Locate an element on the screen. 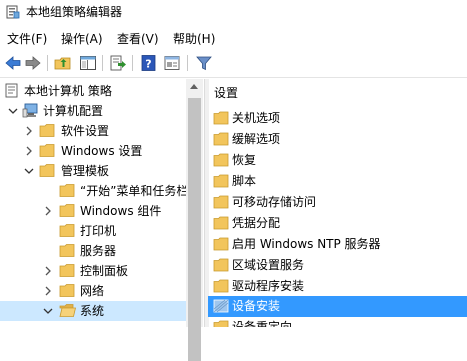 Image resolution: width=467 pixels, height=361 pixels. properties-icon is located at coordinates (172, 63).